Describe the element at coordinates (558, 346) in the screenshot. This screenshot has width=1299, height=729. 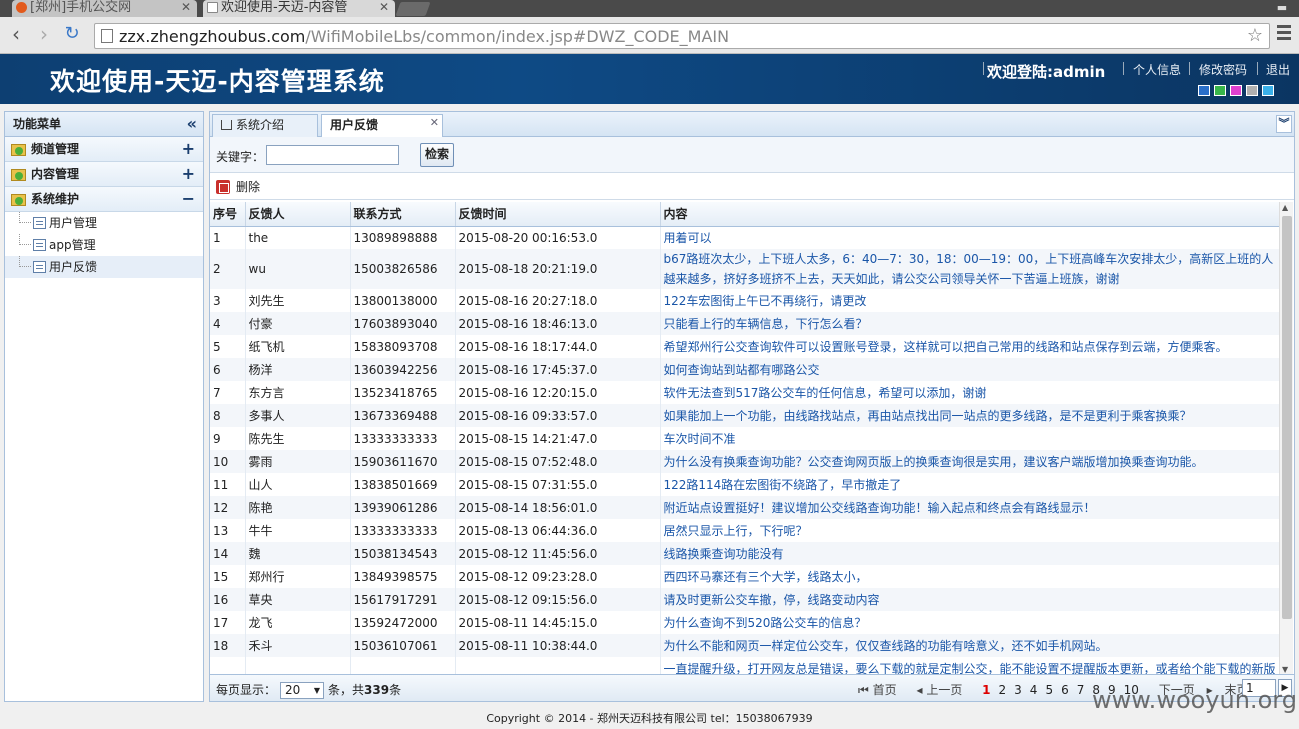
I see `time-cell: 2015-08-16 18:17:44.0` at that location.